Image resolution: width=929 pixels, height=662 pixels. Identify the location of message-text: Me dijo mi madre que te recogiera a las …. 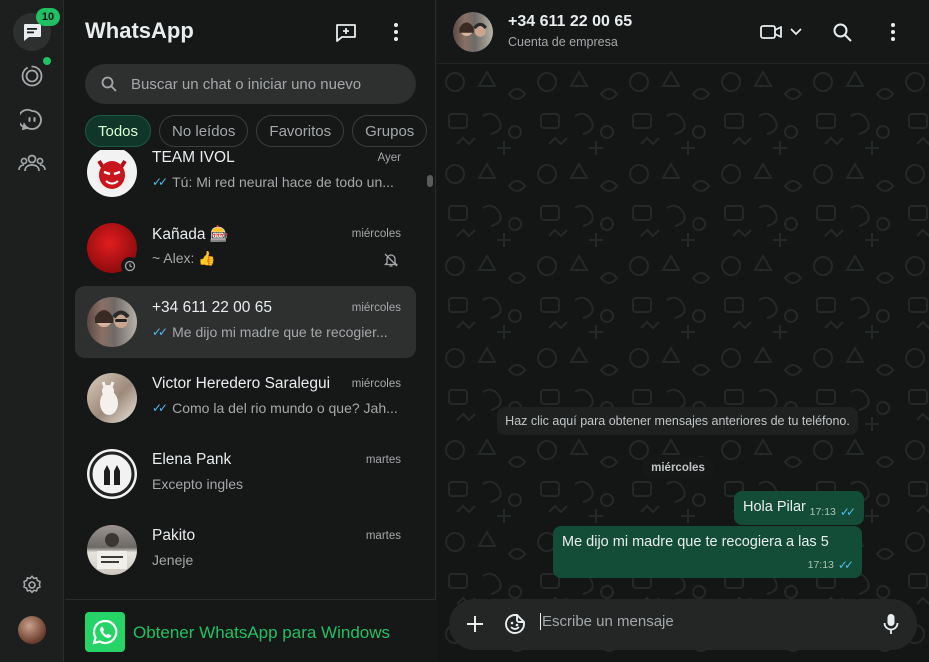
(695, 542).